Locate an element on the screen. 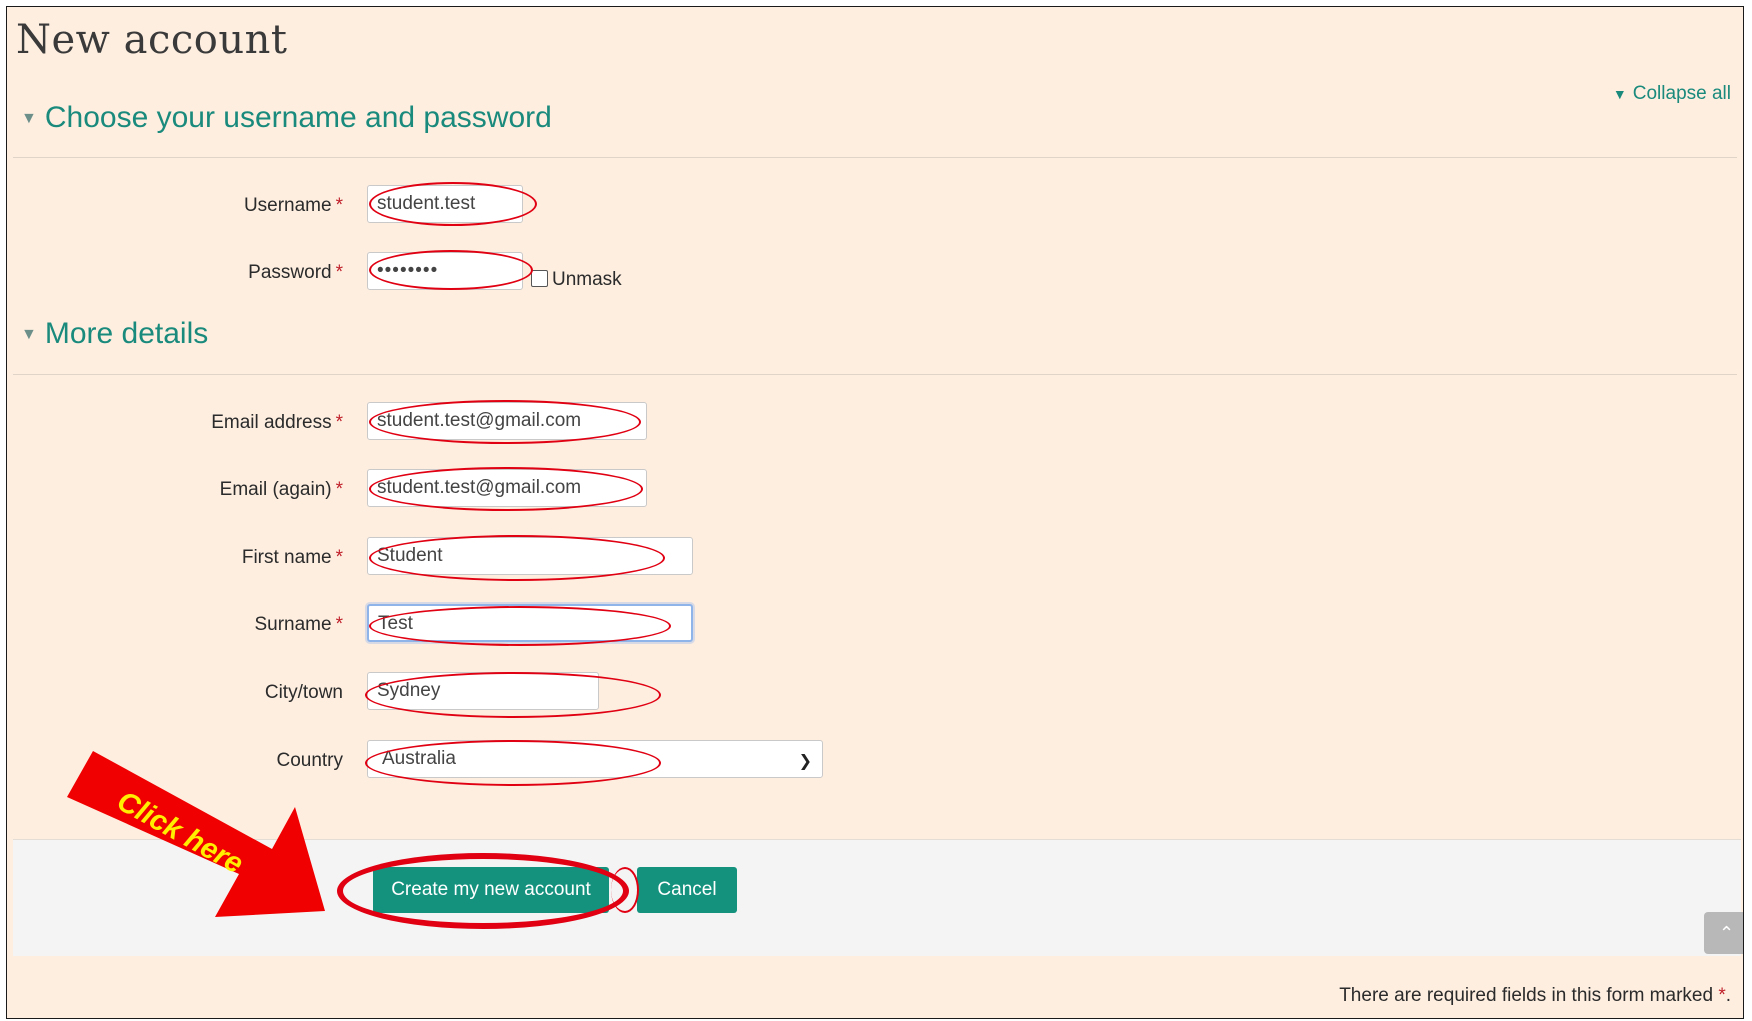  email-again-input: student.test@gmail.com is located at coordinates (507, 488).